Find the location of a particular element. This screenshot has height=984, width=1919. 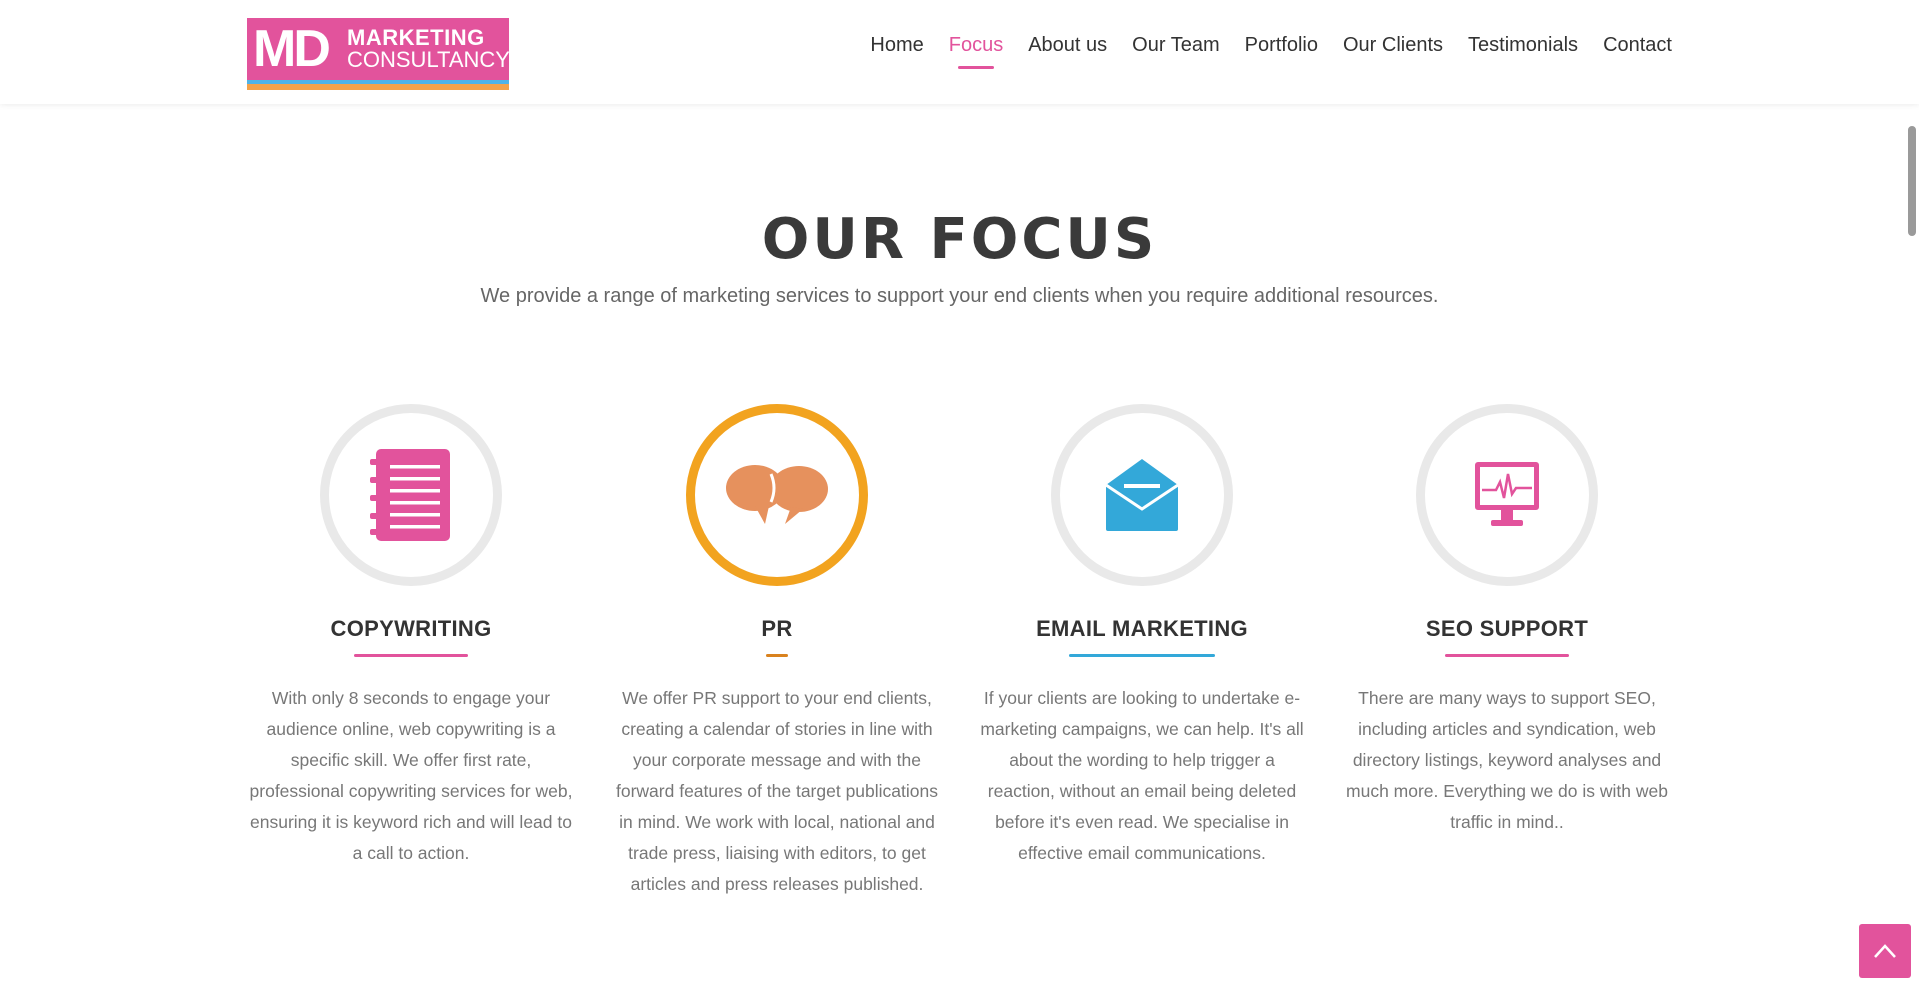

nav-home: Home is located at coordinates (896, 45).